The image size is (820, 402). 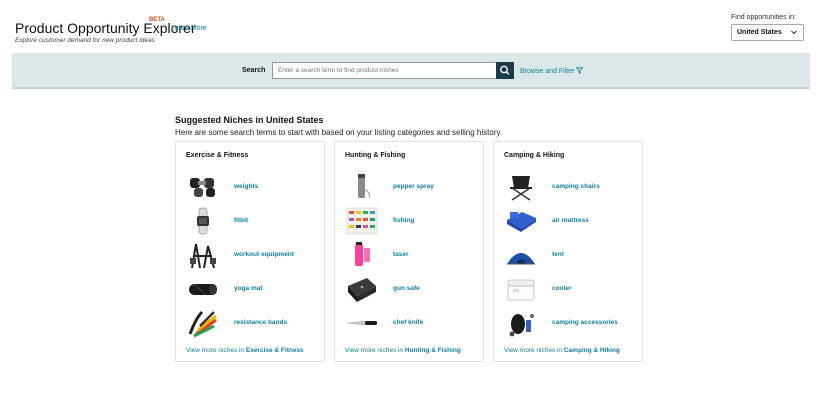 I want to click on search-icon, so click(x=505, y=70).